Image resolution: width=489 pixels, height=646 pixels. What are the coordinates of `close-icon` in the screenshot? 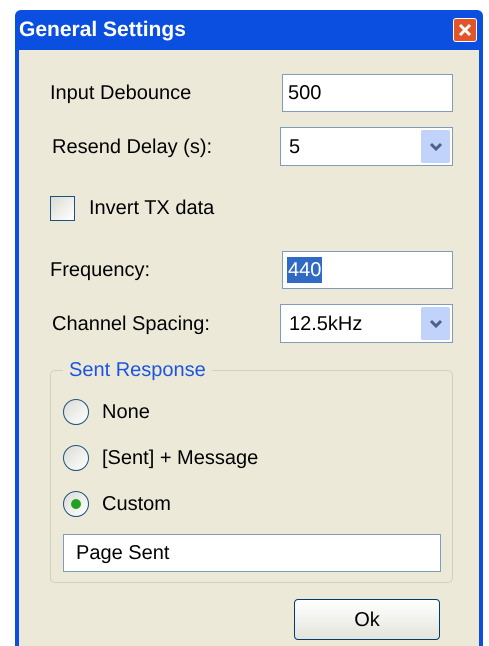 It's located at (465, 30).